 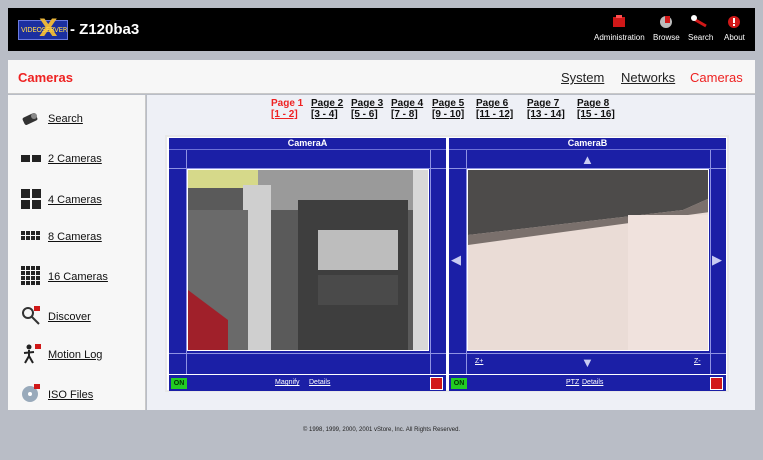 What do you see at coordinates (31, 158) in the screenshot?
I see `two-cameras-icon` at bounding box center [31, 158].